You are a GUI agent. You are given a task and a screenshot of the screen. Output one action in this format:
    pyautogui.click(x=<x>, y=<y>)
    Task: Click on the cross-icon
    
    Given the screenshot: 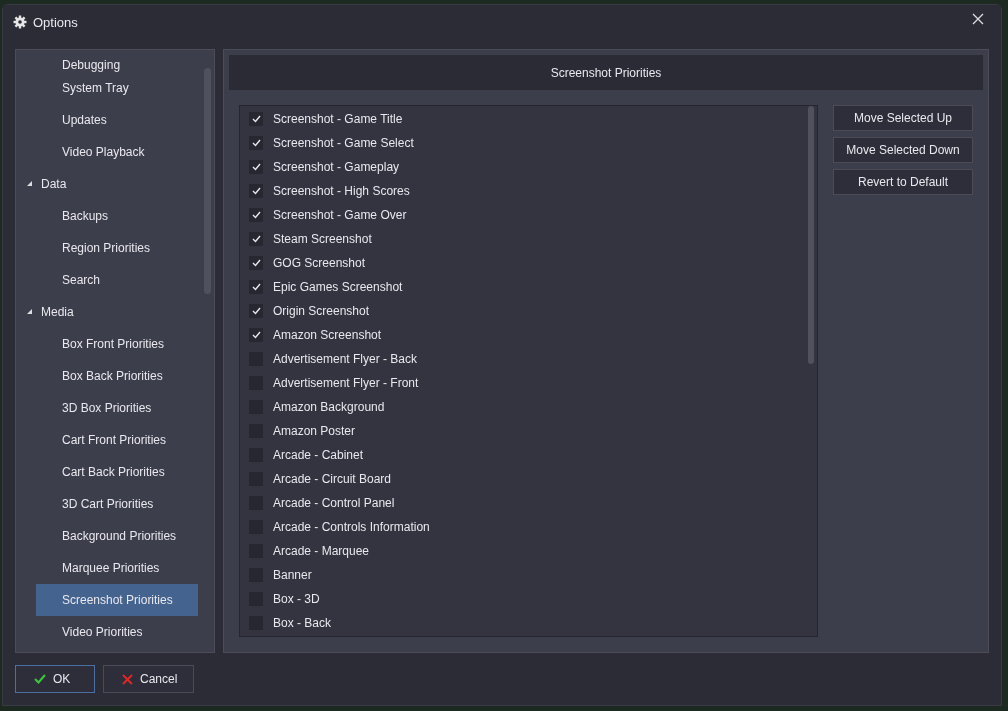 What is the action you would take?
    pyautogui.click(x=127, y=679)
    